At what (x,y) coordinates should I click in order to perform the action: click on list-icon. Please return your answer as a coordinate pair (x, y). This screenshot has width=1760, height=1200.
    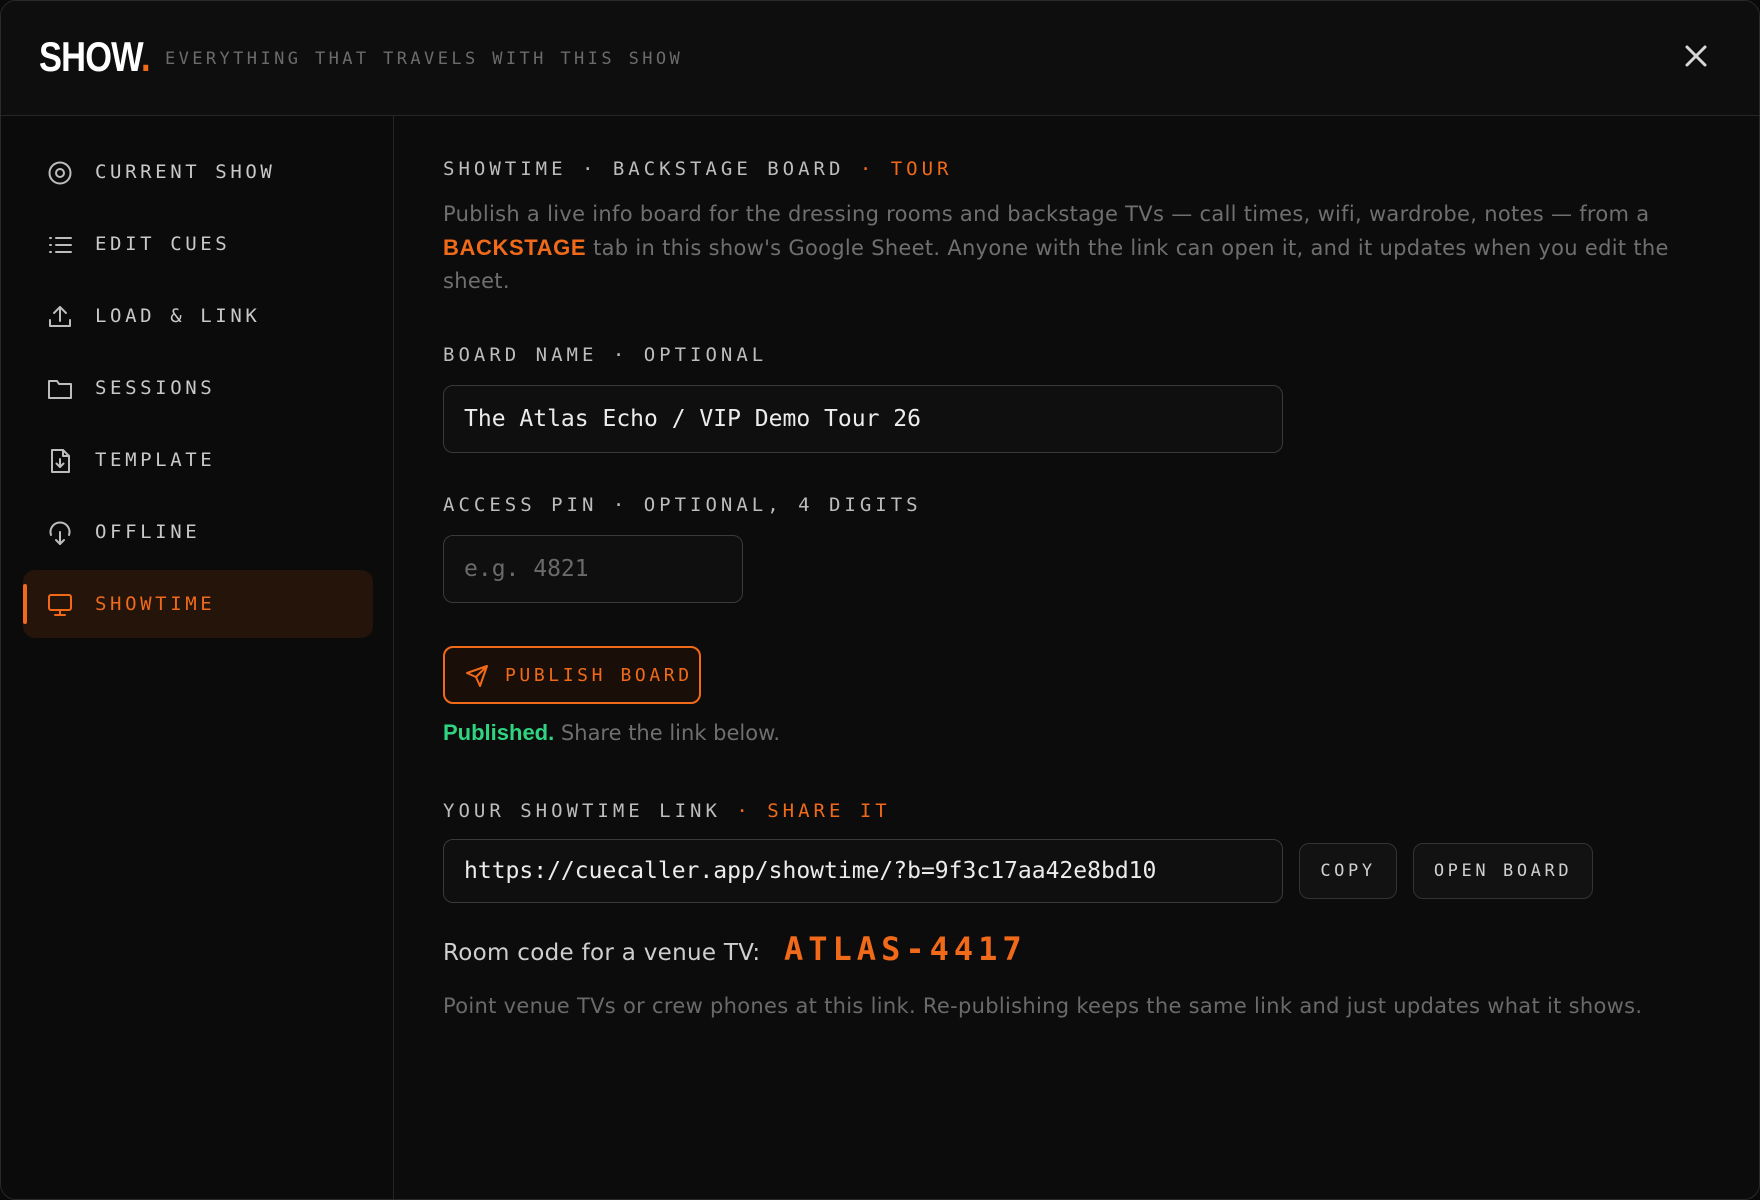
    Looking at the image, I should click on (60, 245).